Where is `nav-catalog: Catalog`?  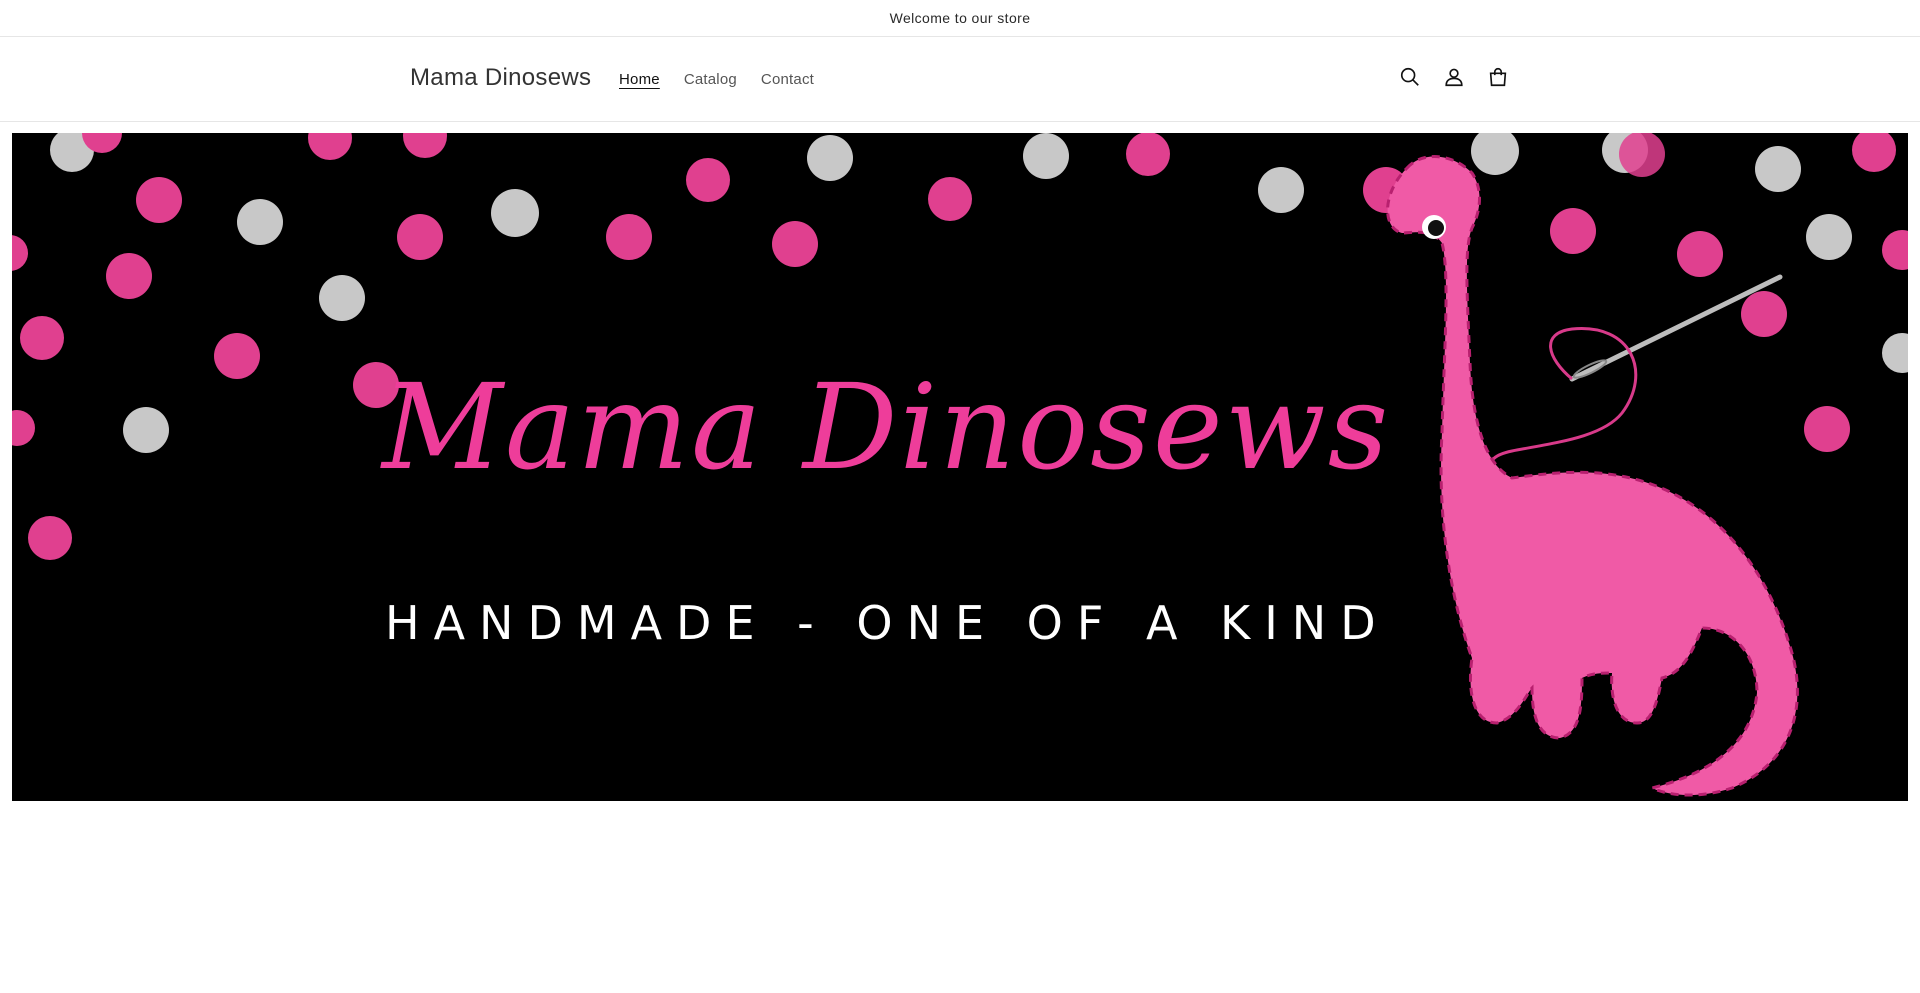 nav-catalog: Catalog is located at coordinates (710, 79).